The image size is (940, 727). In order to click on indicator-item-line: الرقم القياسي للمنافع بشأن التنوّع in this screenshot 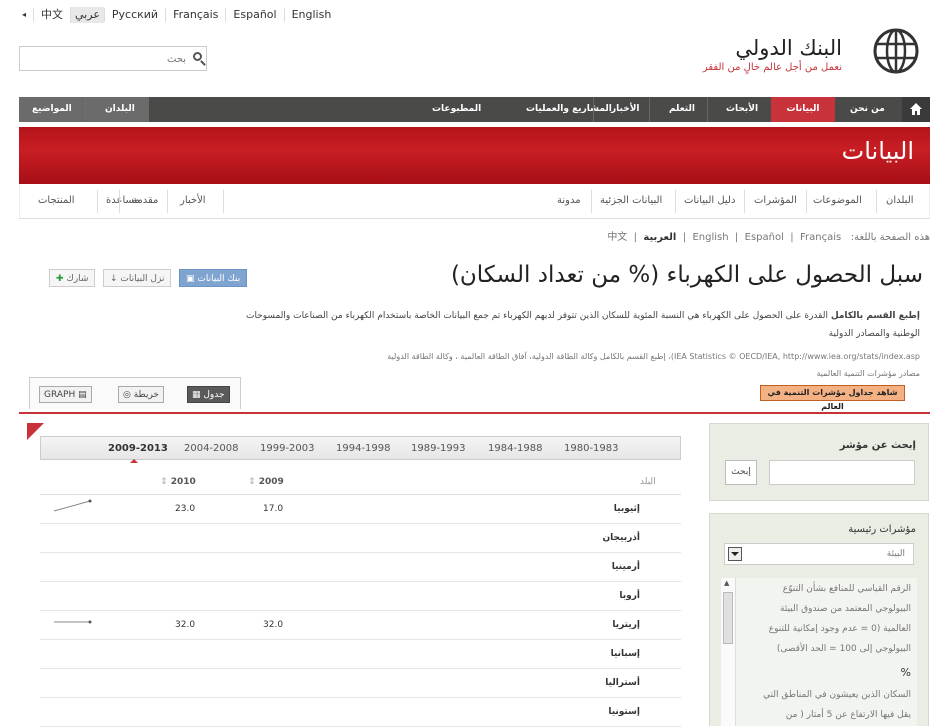, I will do `click(847, 589)`.